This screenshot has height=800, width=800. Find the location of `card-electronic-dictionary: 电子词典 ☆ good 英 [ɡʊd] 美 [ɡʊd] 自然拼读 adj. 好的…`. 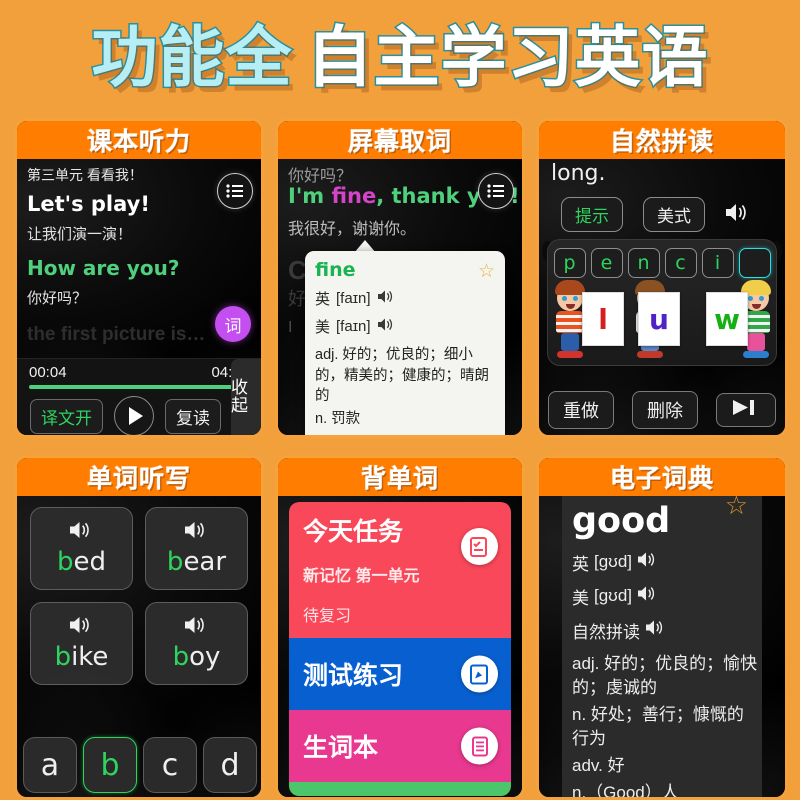

card-electronic-dictionary: 电子词典 ☆ good 英 [ɡʊd] 美 [ɡʊd] 自然拼读 adj. 好的… is located at coordinates (662, 627).